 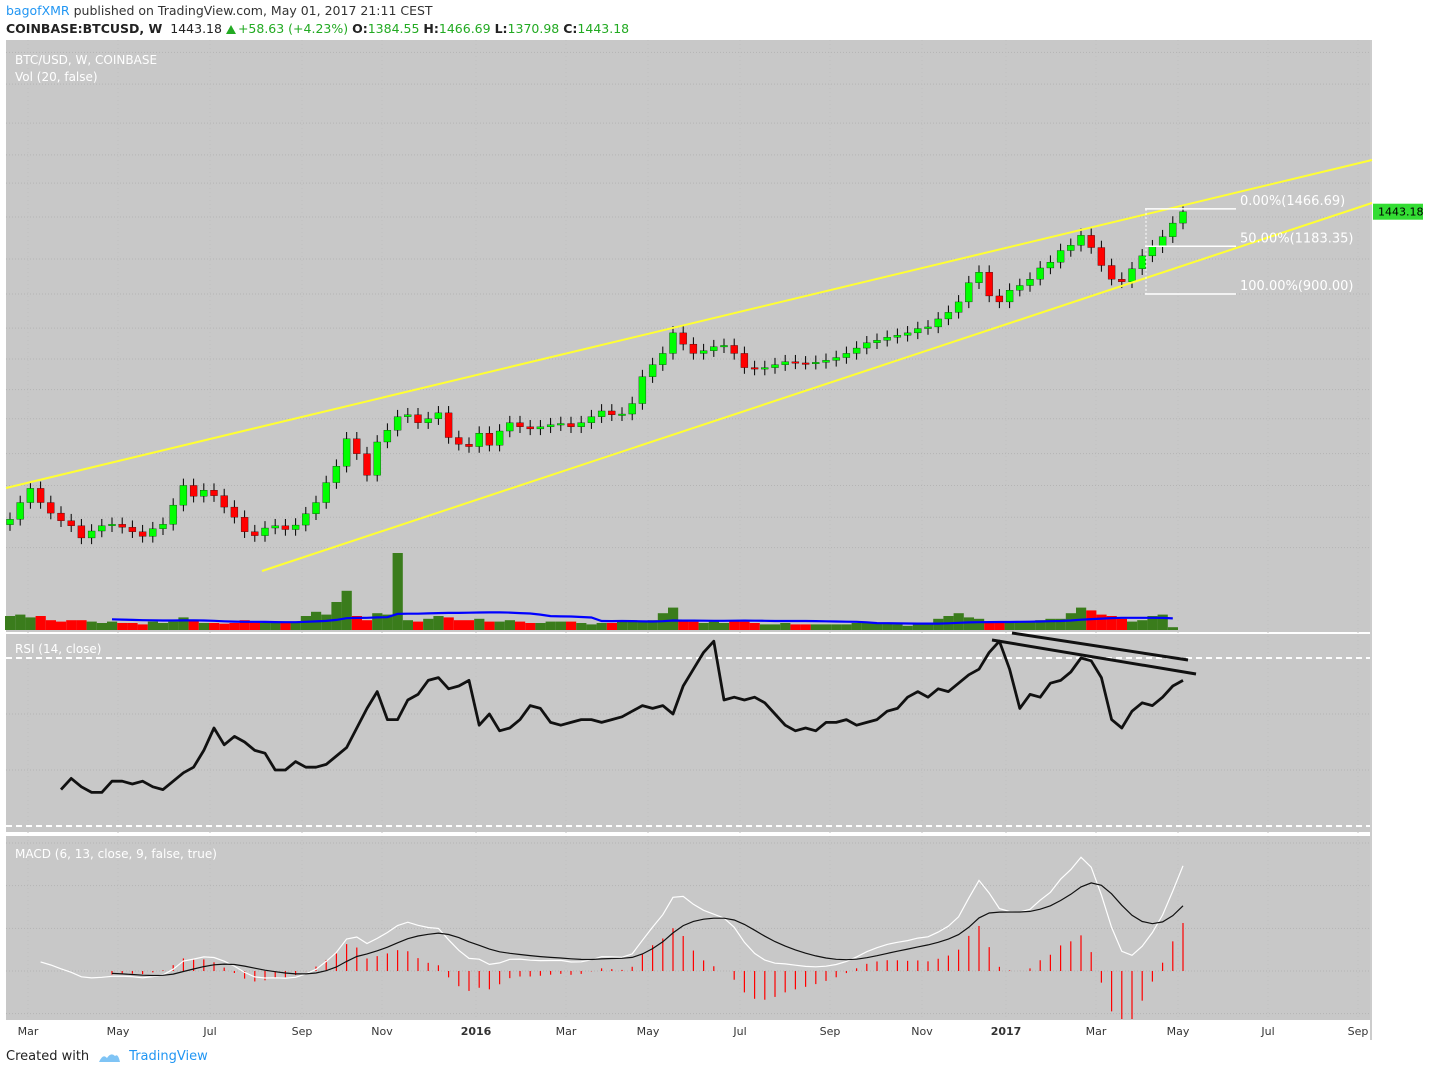 What do you see at coordinates (476, 1031) in the screenshot?
I see `time-tick-label: 2016` at bounding box center [476, 1031].